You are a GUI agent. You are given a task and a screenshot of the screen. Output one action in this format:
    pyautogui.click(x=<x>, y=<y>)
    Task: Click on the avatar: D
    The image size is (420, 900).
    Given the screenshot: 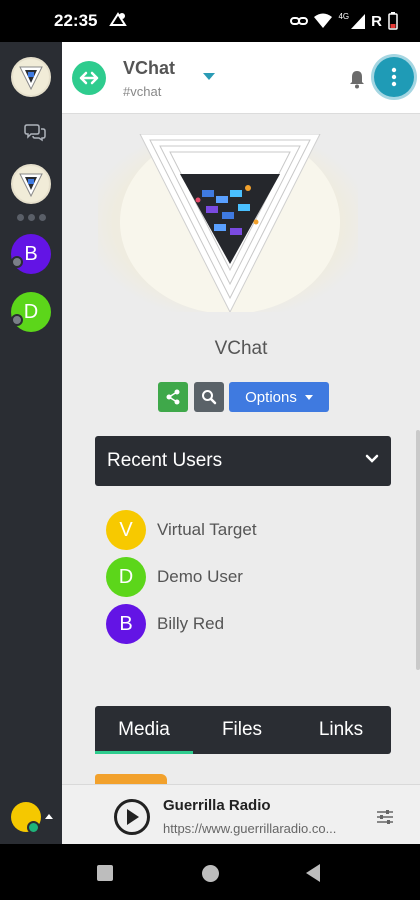 What is the action you would take?
    pyautogui.click(x=126, y=577)
    